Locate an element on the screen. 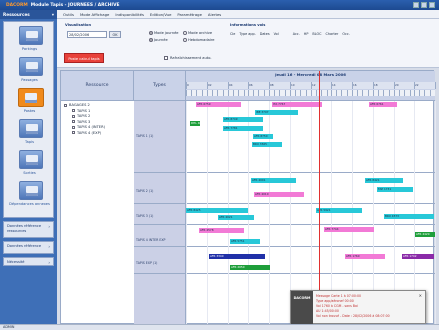 The image size is (439, 330). passage-icon is located at coordinates (32, 67).